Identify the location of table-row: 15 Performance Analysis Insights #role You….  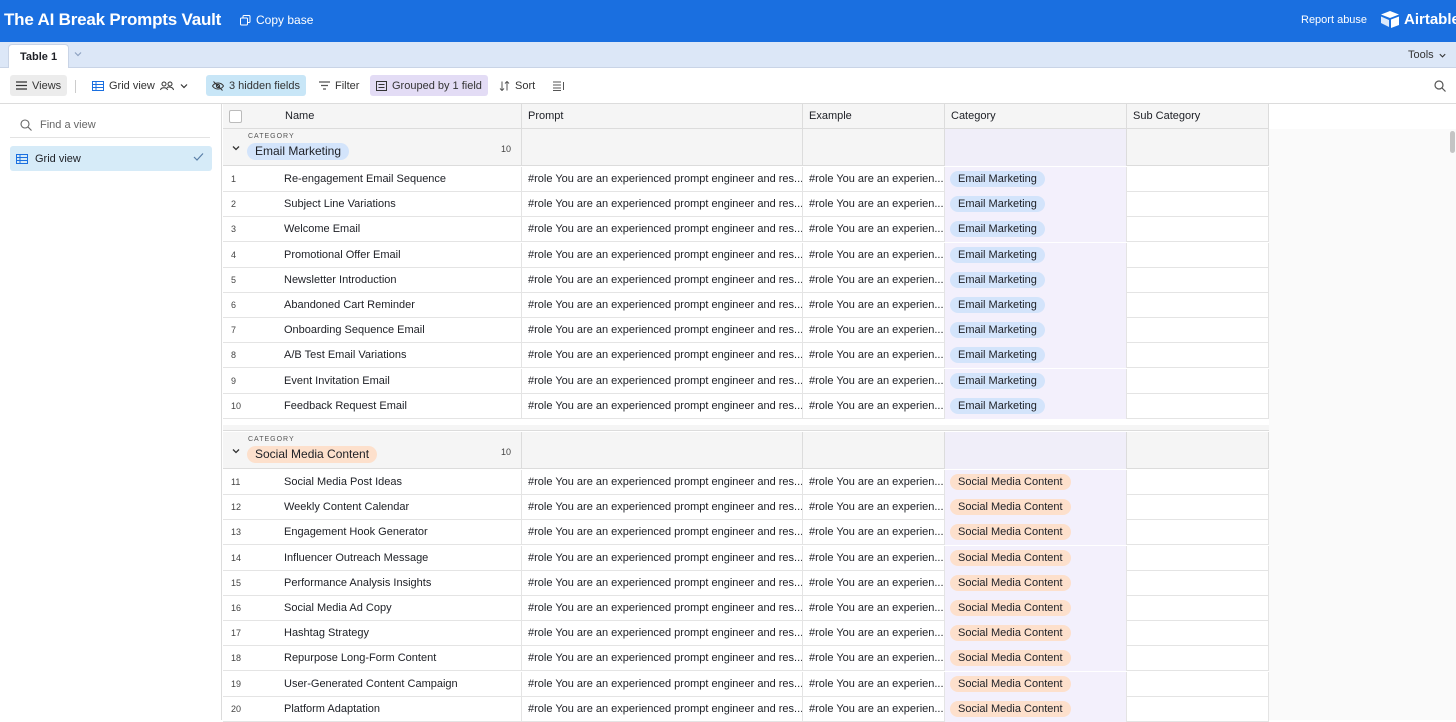
(746, 583).